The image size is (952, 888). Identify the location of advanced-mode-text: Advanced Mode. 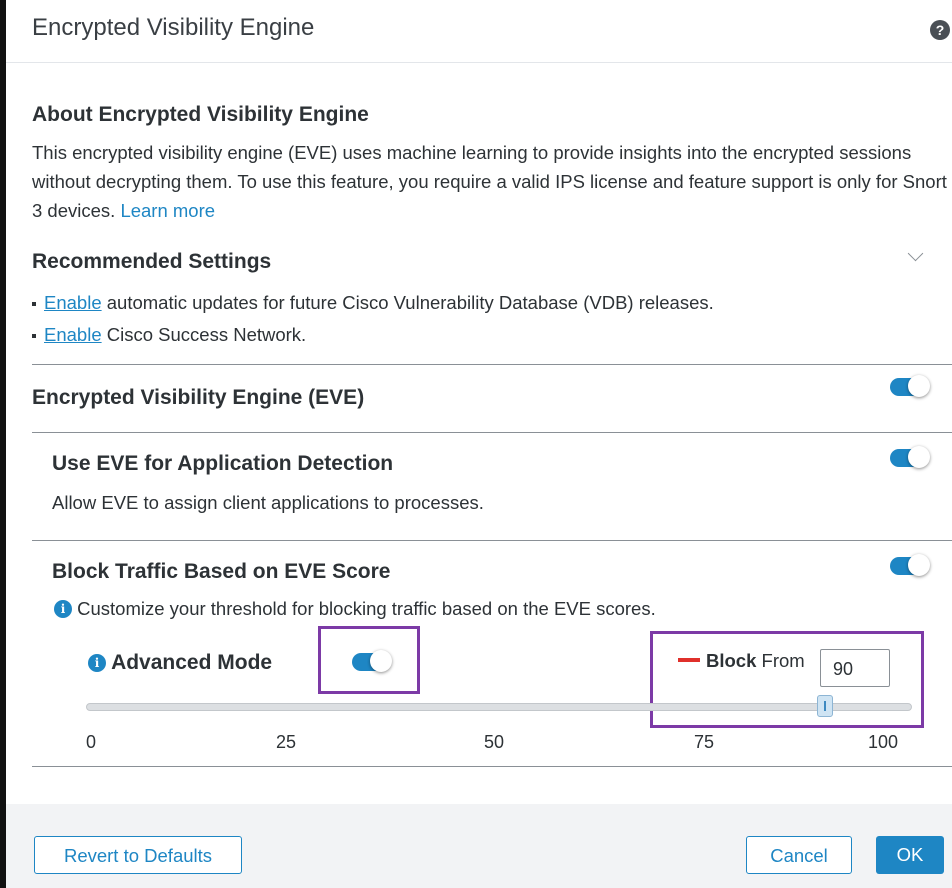
(192, 662).